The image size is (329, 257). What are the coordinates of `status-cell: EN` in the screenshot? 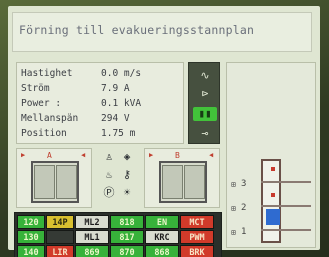 It's located at (162, 222).